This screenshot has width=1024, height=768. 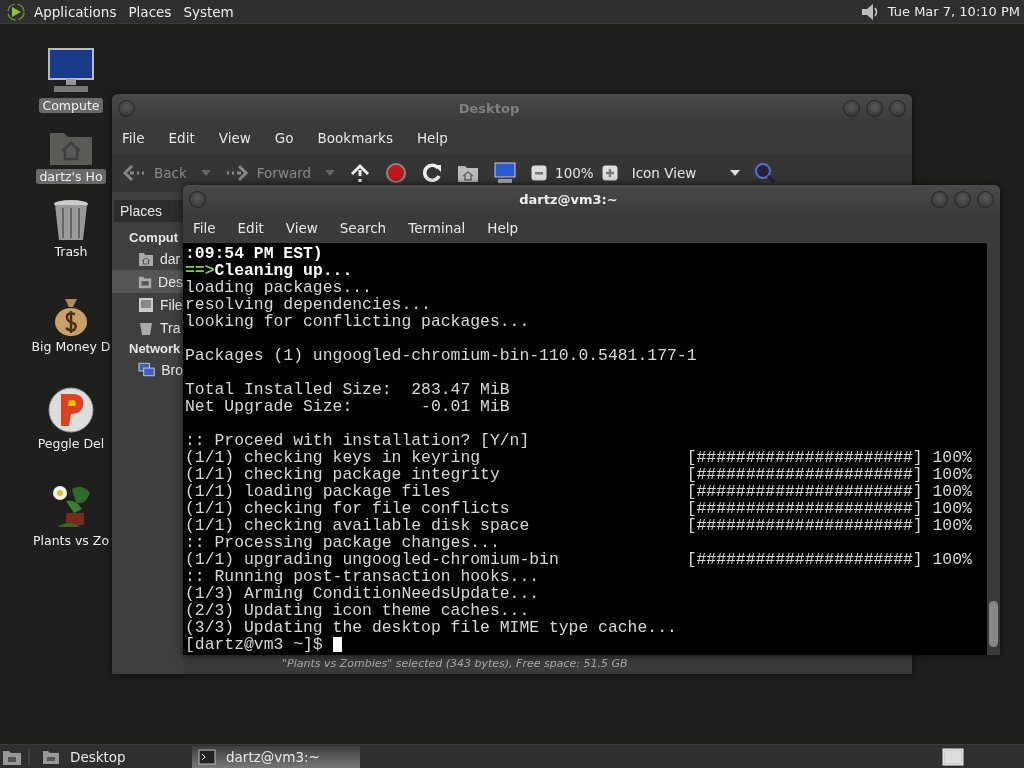 What do you see at coordinates (71, 410) in the screenshot?
I see `peggle-ball-icon` at bounding box center [71, 410].